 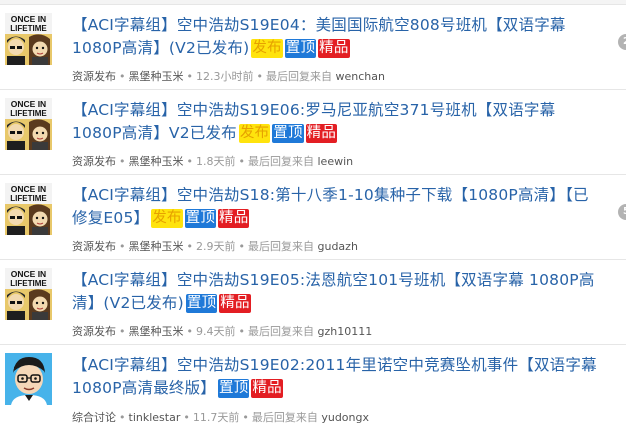 I want to click on topic-meta: 综合讨论 • tinklestar • 11.7天前 • 最后回复来自 yudongx, so click(x=221, y=417).